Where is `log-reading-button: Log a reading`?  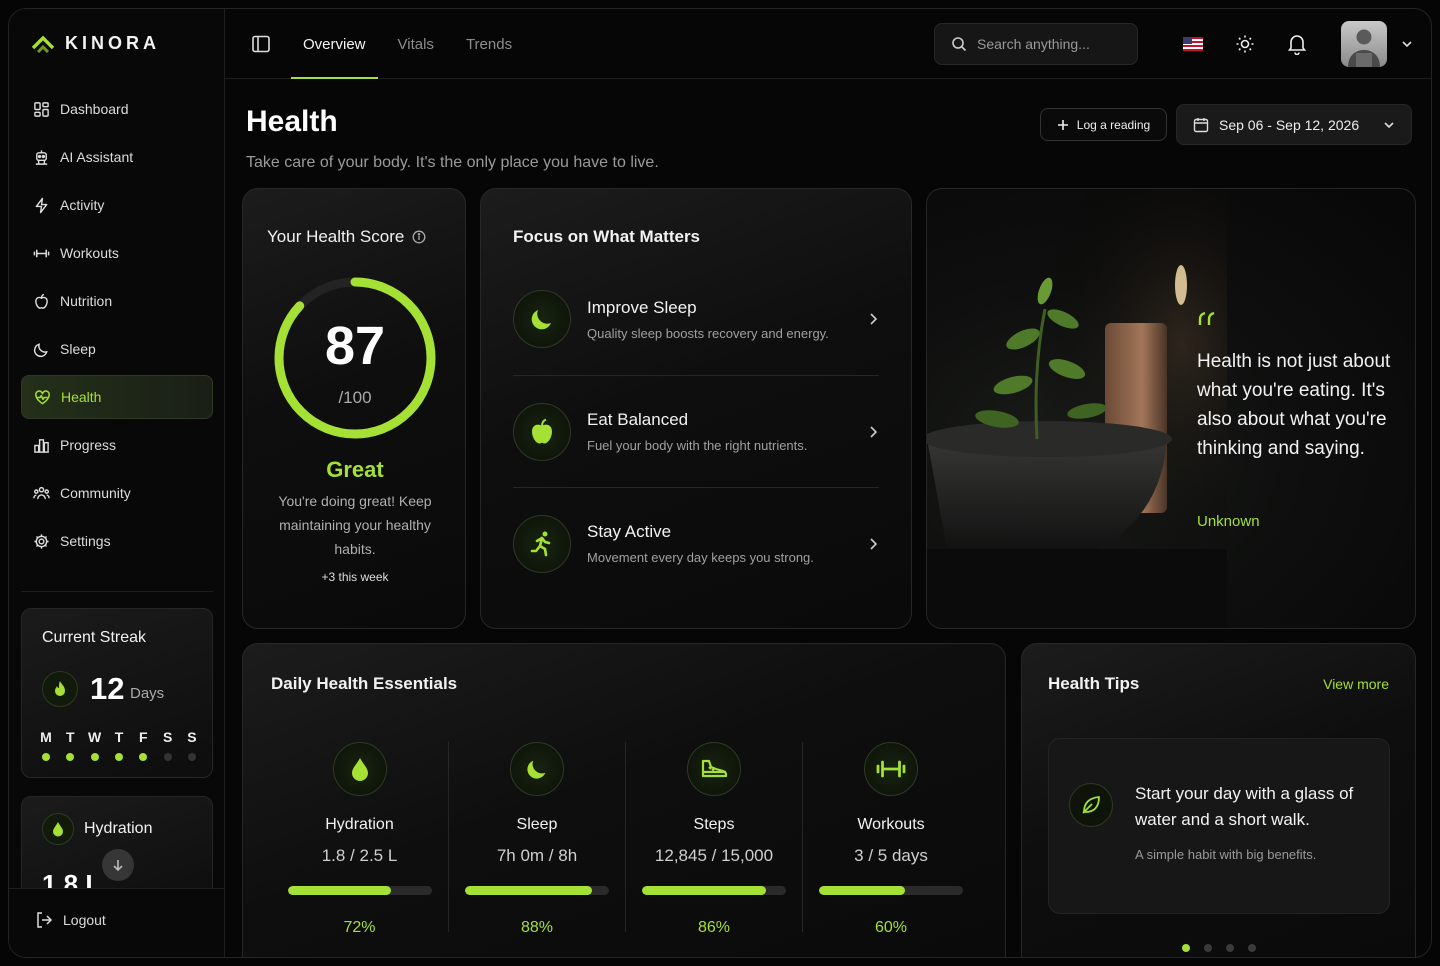
log-reading-button: Log a reading is located at coordinates (1103, 124).